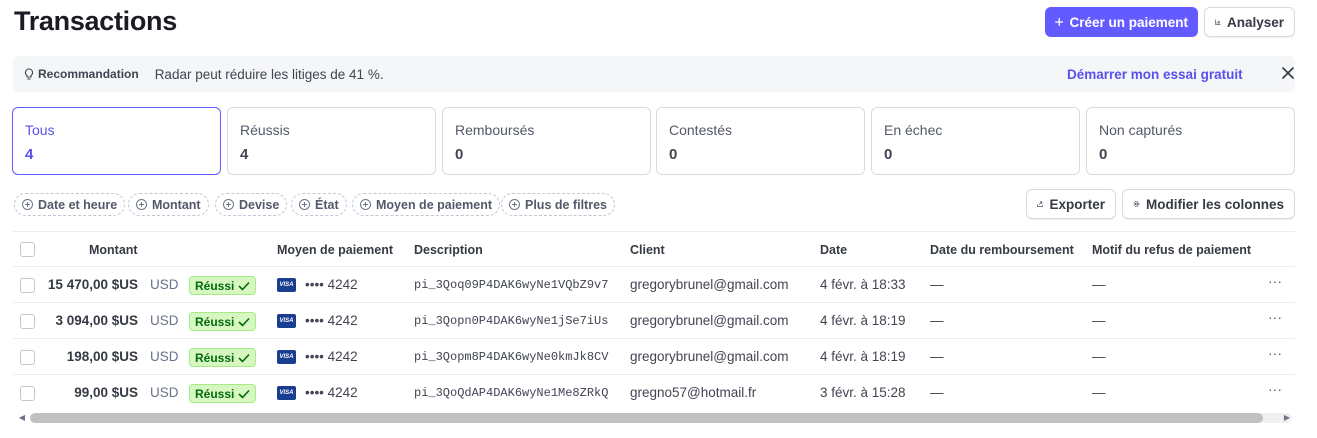 This screenshot has width=1317, height=438. What do you see at coordinates (168, 204) in the screenshot?
I see `filter-amount: Montant` at bounding box center [168, 204].